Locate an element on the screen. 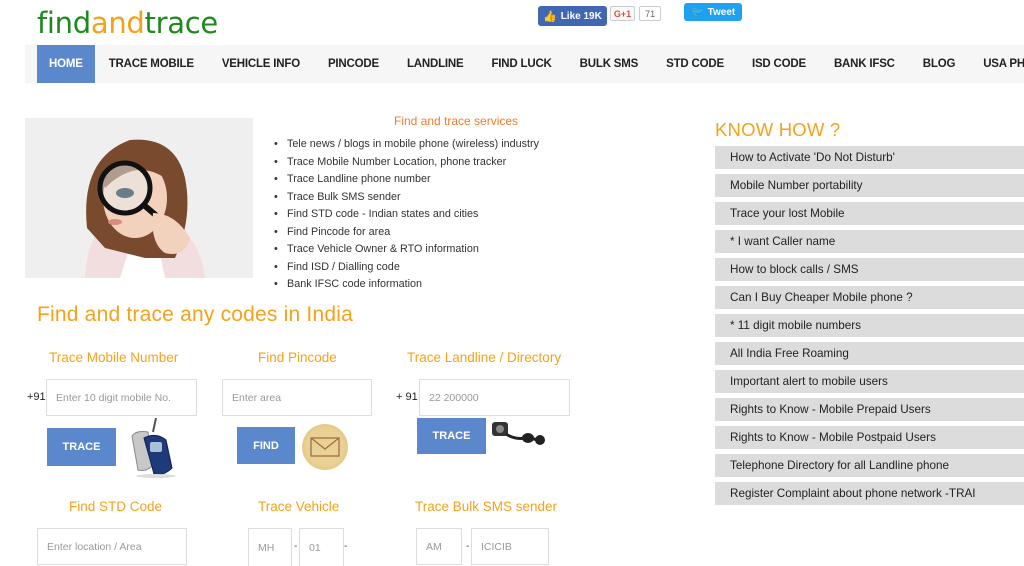 Image resolution: width=1024 pixels, height=566 pixels. hero-image-magnifier-woman is located at coordinates (139, 198).